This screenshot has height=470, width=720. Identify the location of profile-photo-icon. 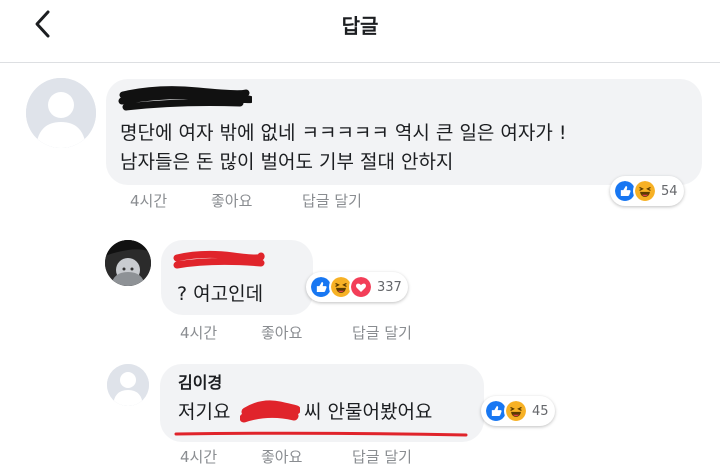
(128, 263).